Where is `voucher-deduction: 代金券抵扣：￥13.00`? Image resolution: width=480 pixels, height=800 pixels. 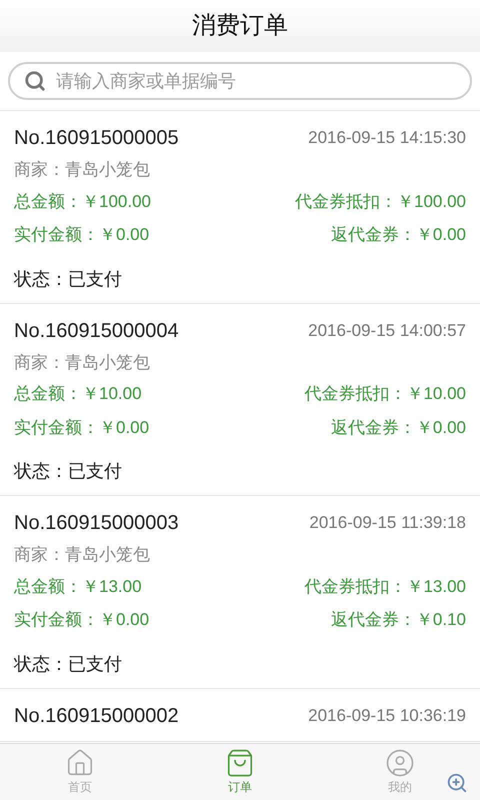 voucher-deduction: 代金券抵扣：￥13.00 is located at coordinates (385, 587).